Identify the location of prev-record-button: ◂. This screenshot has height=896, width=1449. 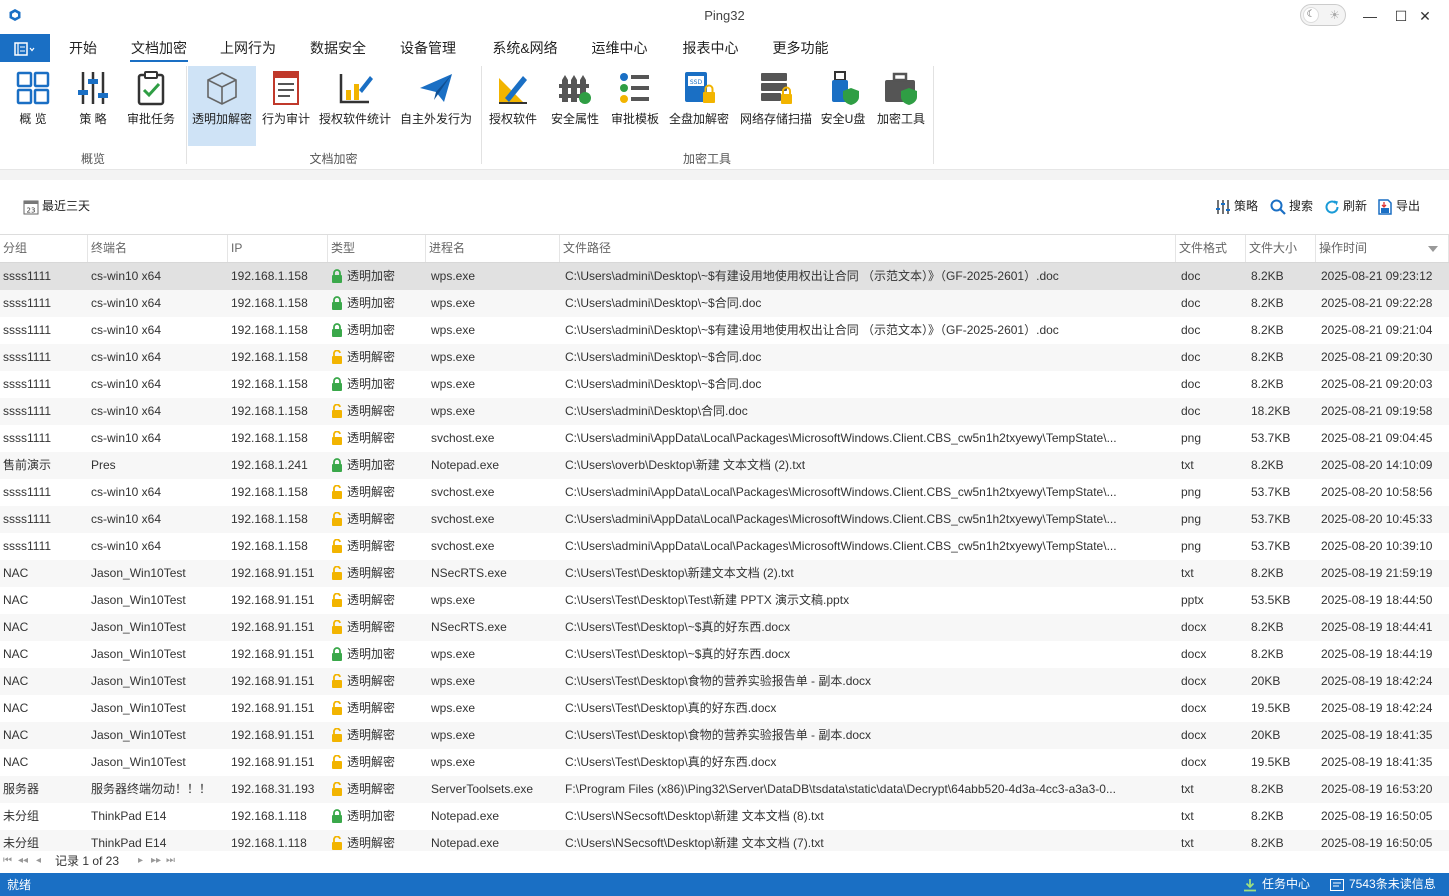
(38, 861).